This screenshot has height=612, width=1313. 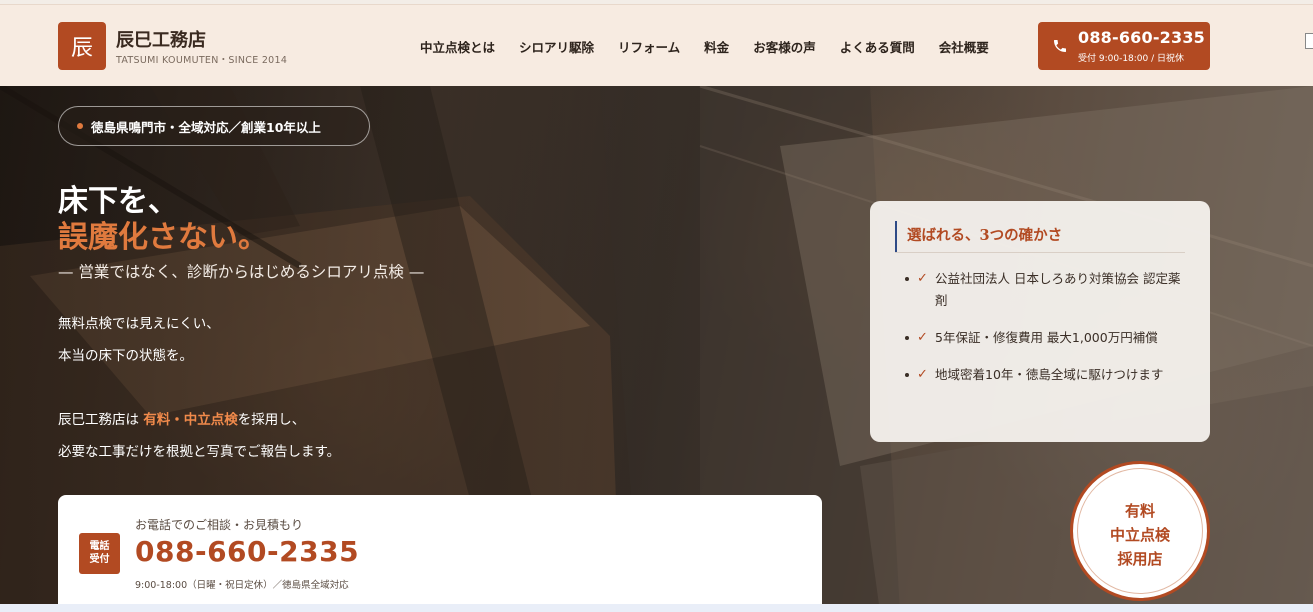 I want to click on logo-mark: 辰, so click(x=82, y=46).